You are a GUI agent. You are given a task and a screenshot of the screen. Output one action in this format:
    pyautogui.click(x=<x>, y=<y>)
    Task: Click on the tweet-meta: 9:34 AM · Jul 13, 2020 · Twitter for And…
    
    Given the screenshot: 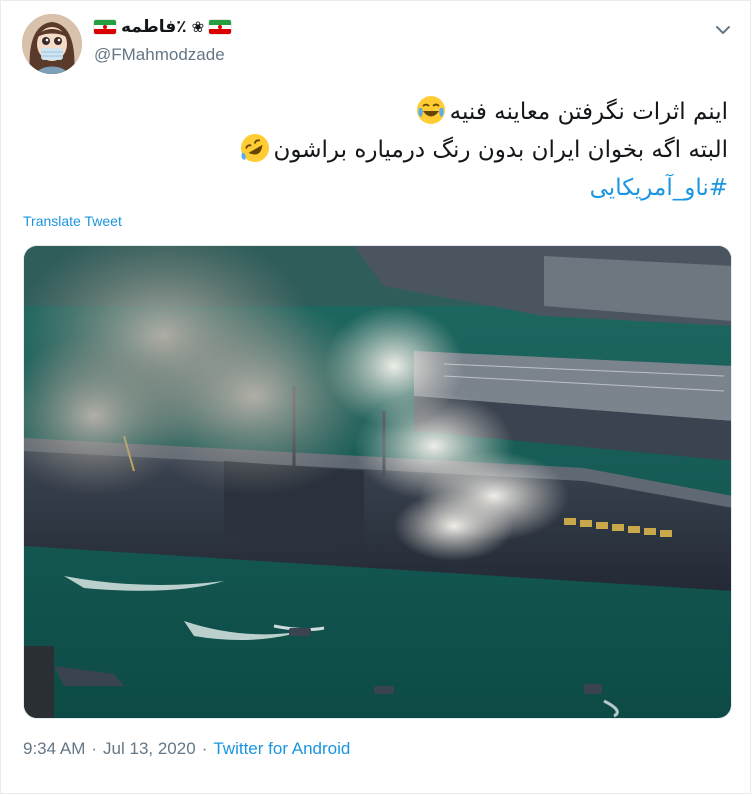 What is the action you would take?
    pyautogui.click(x=186, y=749)
    